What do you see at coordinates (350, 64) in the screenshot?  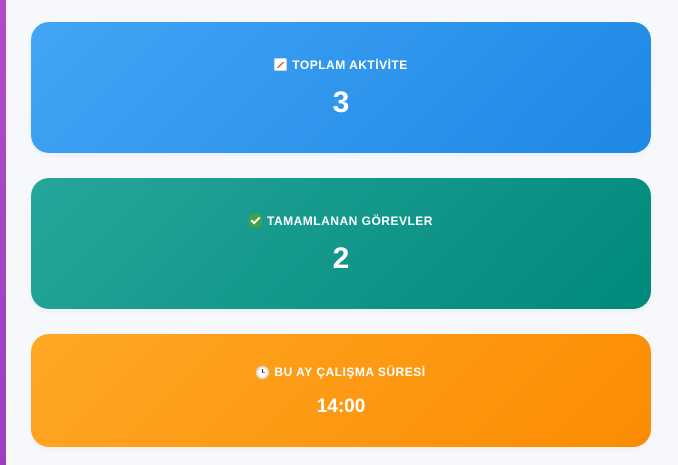 I see `total-activity-label: TOPLAM AKTİVİTE` at bounding box center [350, 64].